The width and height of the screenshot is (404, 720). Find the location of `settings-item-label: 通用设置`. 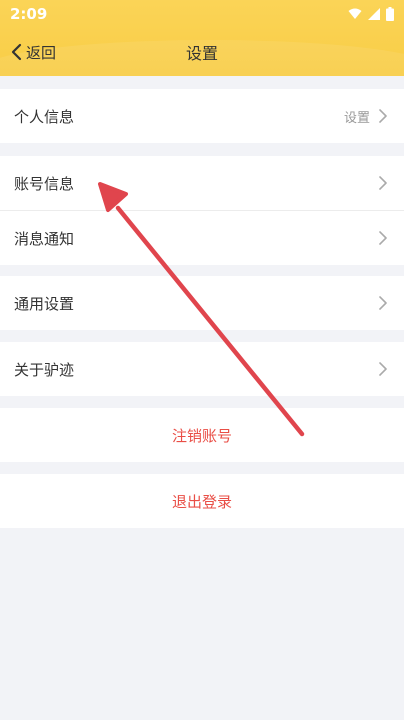

settings-item-label: 通用设置 is located at coordinates (44, 303).